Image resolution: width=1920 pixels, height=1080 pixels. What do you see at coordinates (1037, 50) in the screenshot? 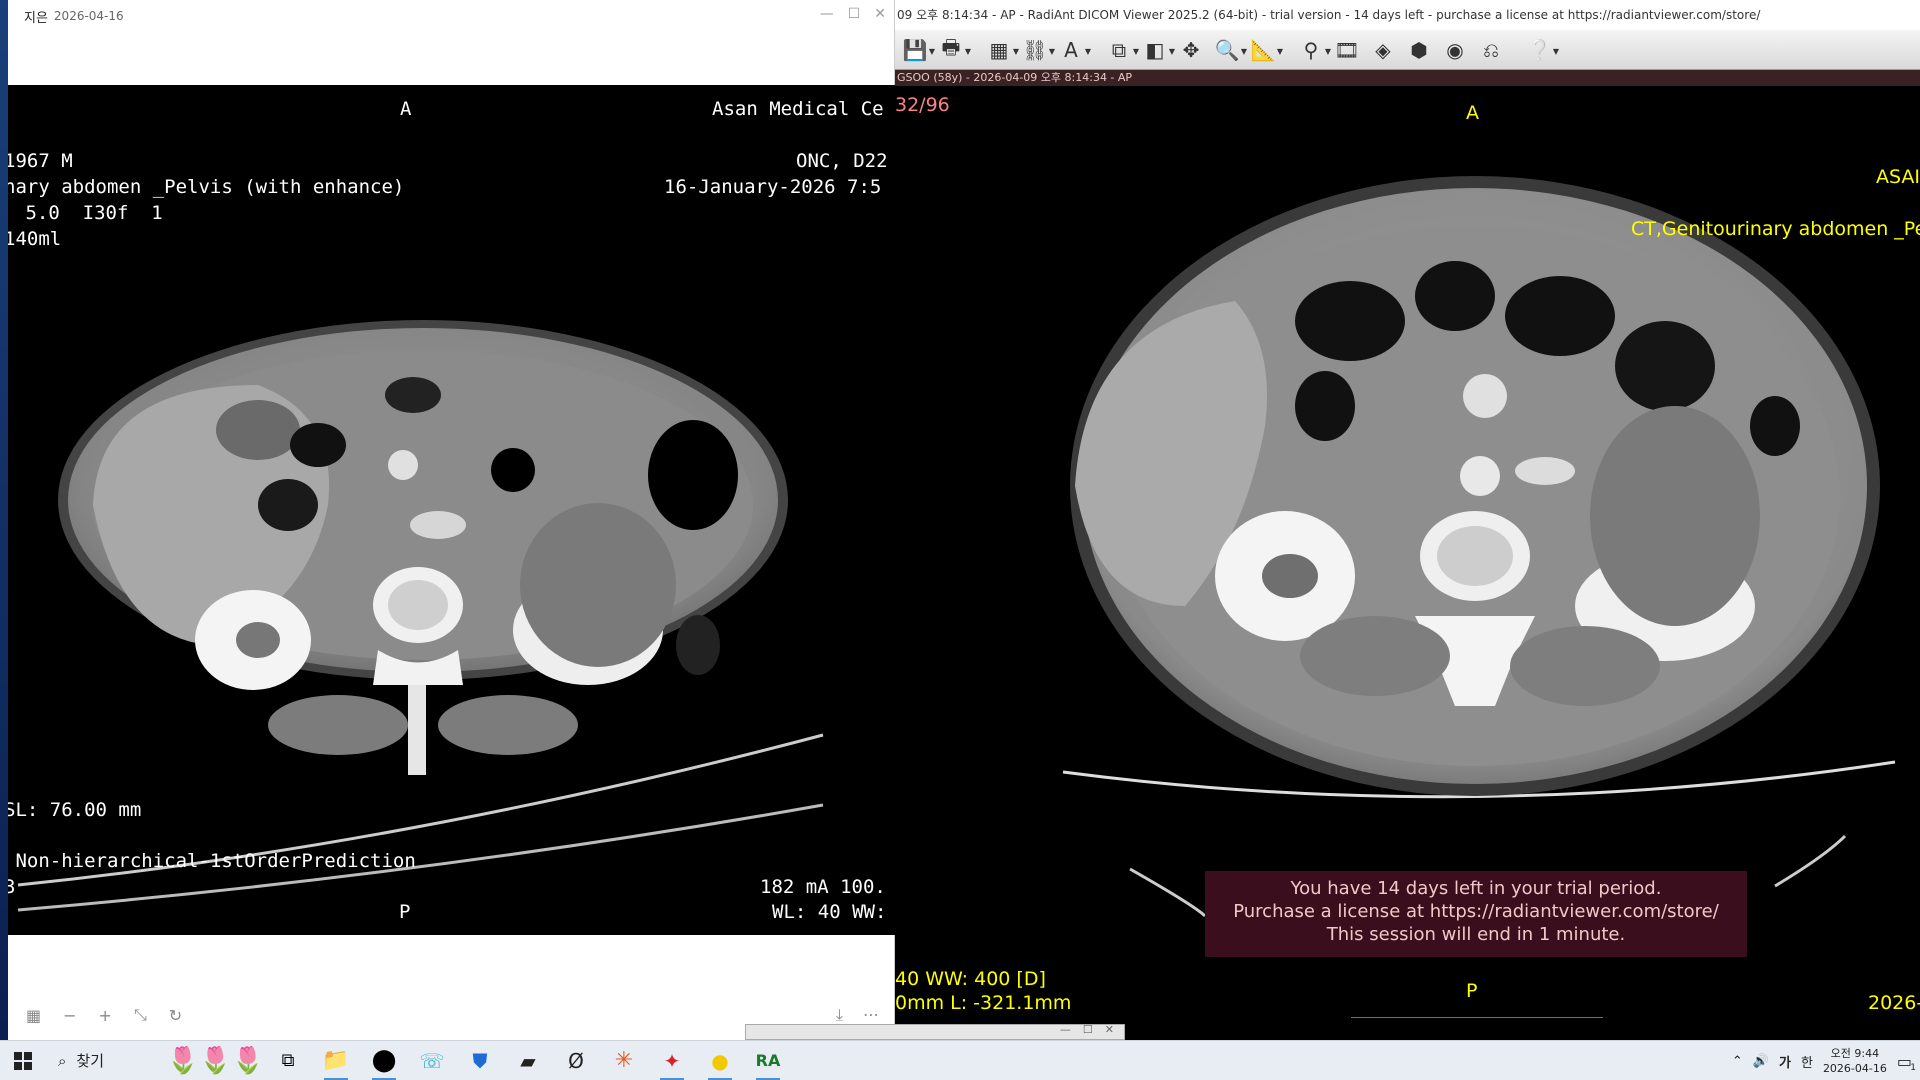
I see `link-icon: ⛓ ▼` at bounding box center [1037, 50].